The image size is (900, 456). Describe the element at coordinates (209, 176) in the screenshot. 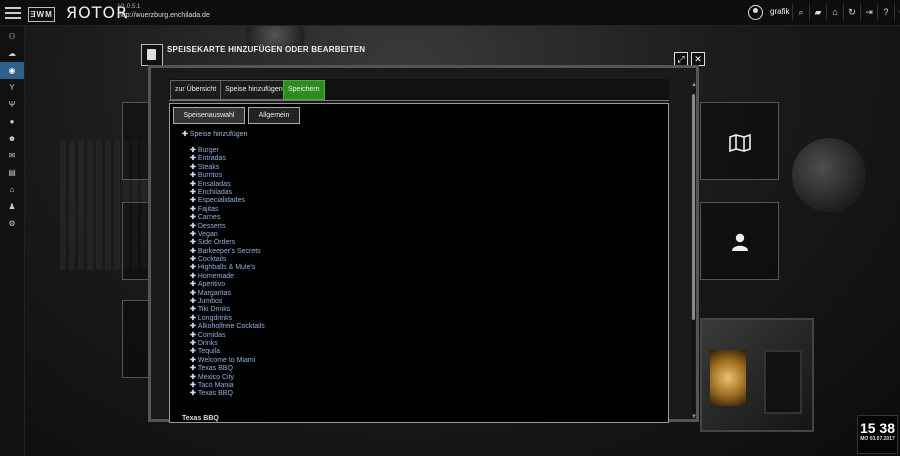

I see `category-label: Burritos` at that location.